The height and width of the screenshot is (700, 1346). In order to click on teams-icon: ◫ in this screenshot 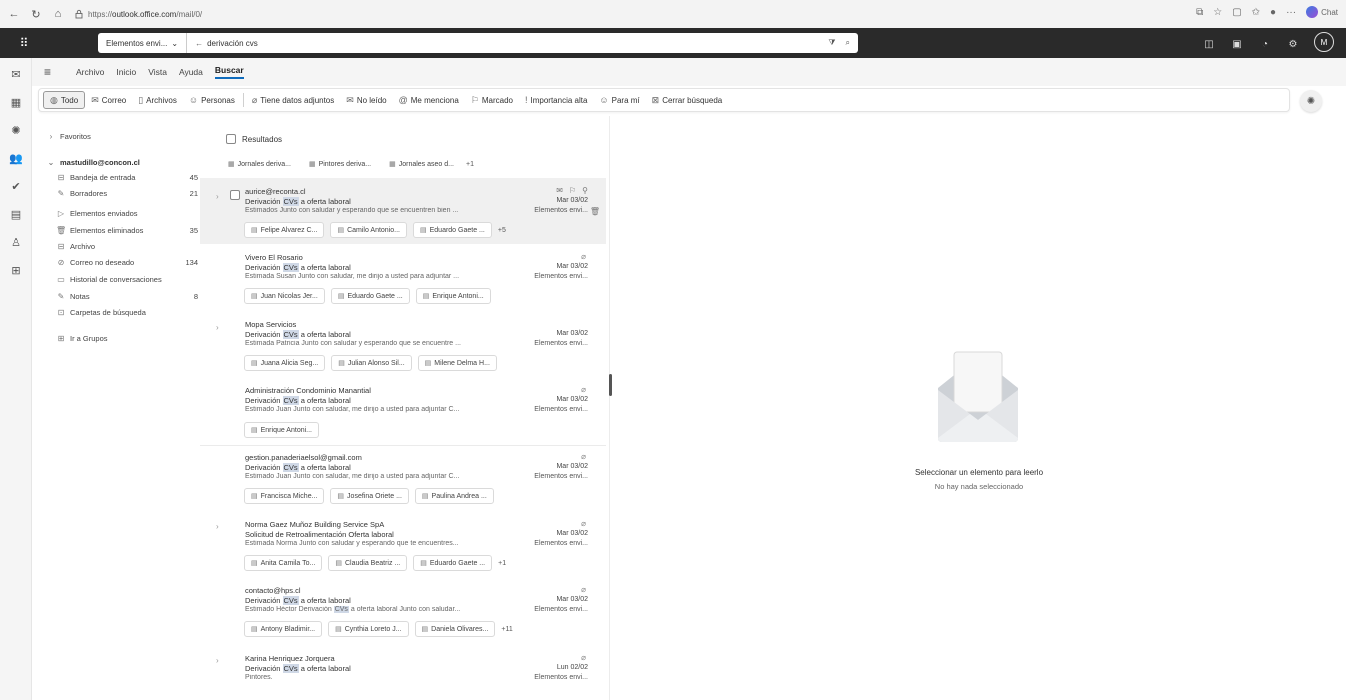, I will do `click(1209, 44)`.